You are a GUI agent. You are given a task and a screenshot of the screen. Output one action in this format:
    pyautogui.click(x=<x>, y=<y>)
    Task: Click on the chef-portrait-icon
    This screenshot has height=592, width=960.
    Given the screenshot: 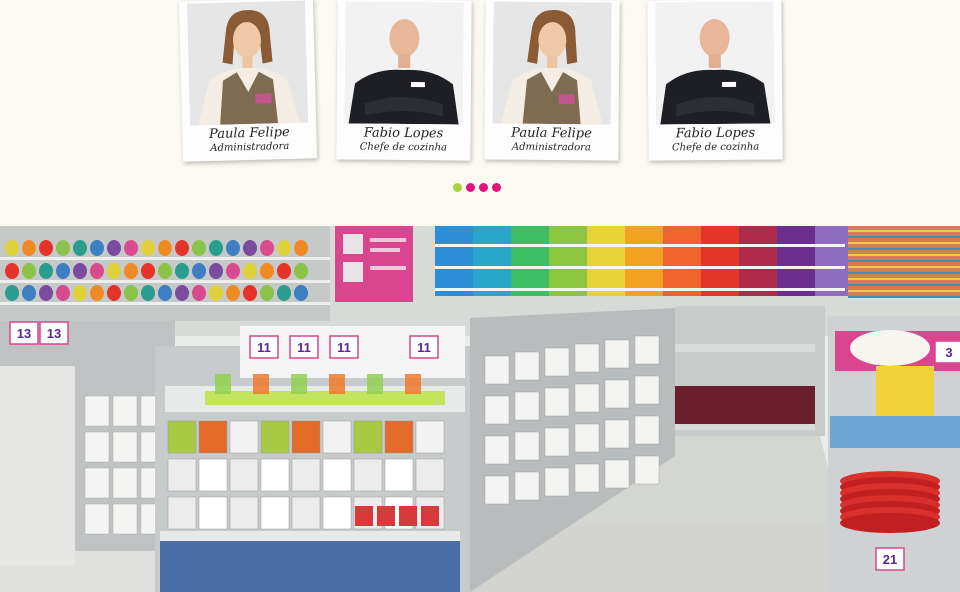 What is the action you would take?
    pyautogui.click(x=715, y=63)
    